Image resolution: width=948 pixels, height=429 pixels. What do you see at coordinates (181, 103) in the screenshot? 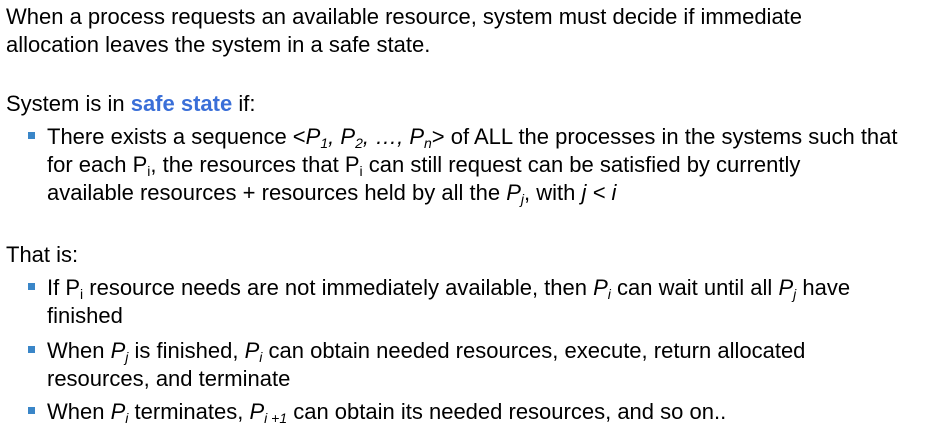
I see `safe-state-highlight: safe state` at bounding box center [181, 103].